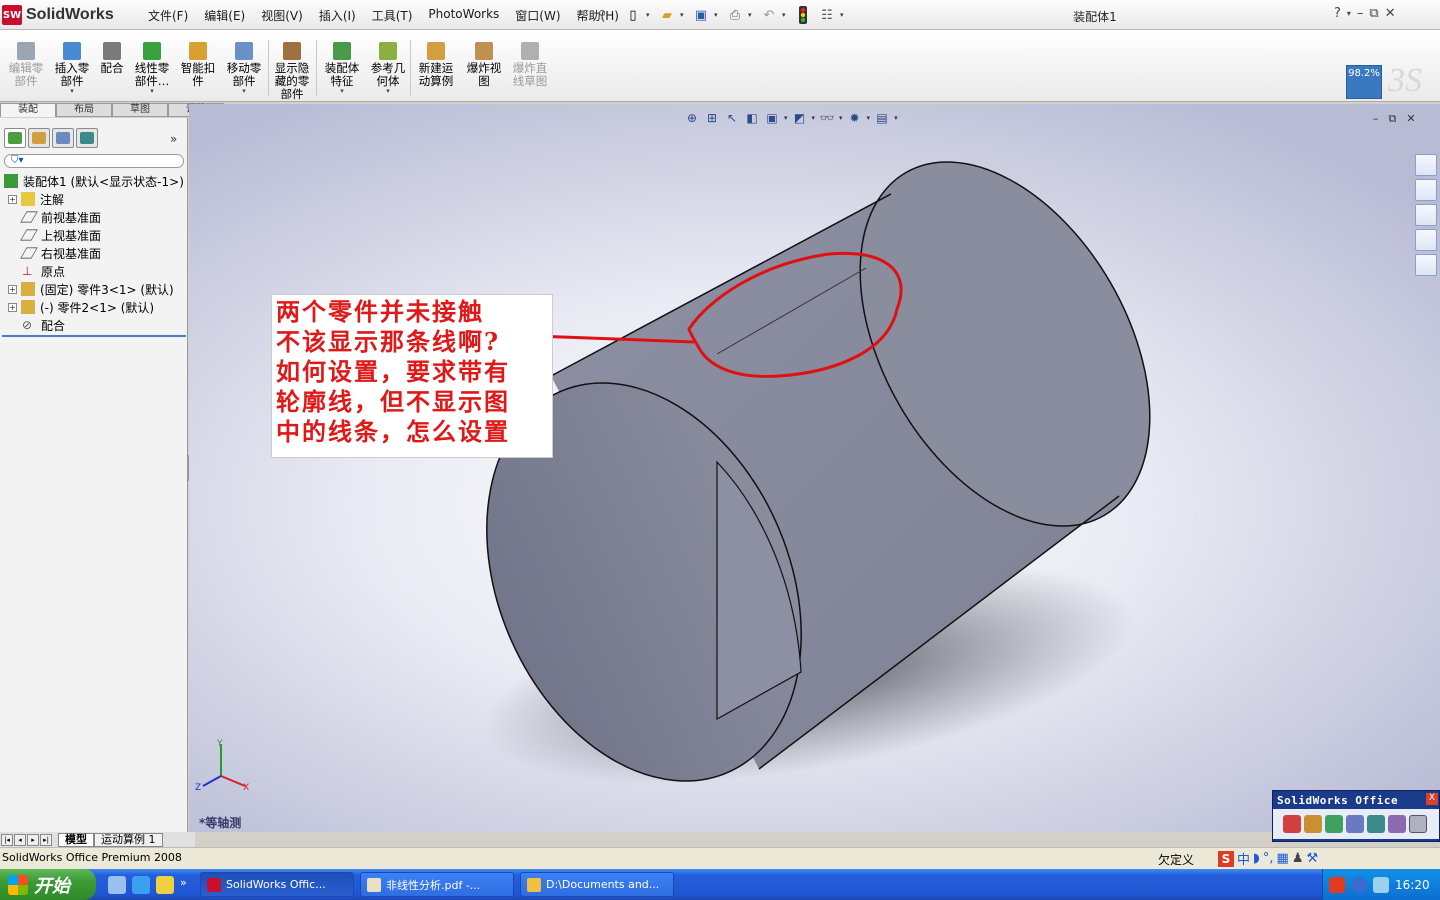 Image resolution: width=1440 pixels, height=900 pixels. Describe the element at coordinates (1390, 13) in the screenshot. I see `close-button: ✕` at that location.